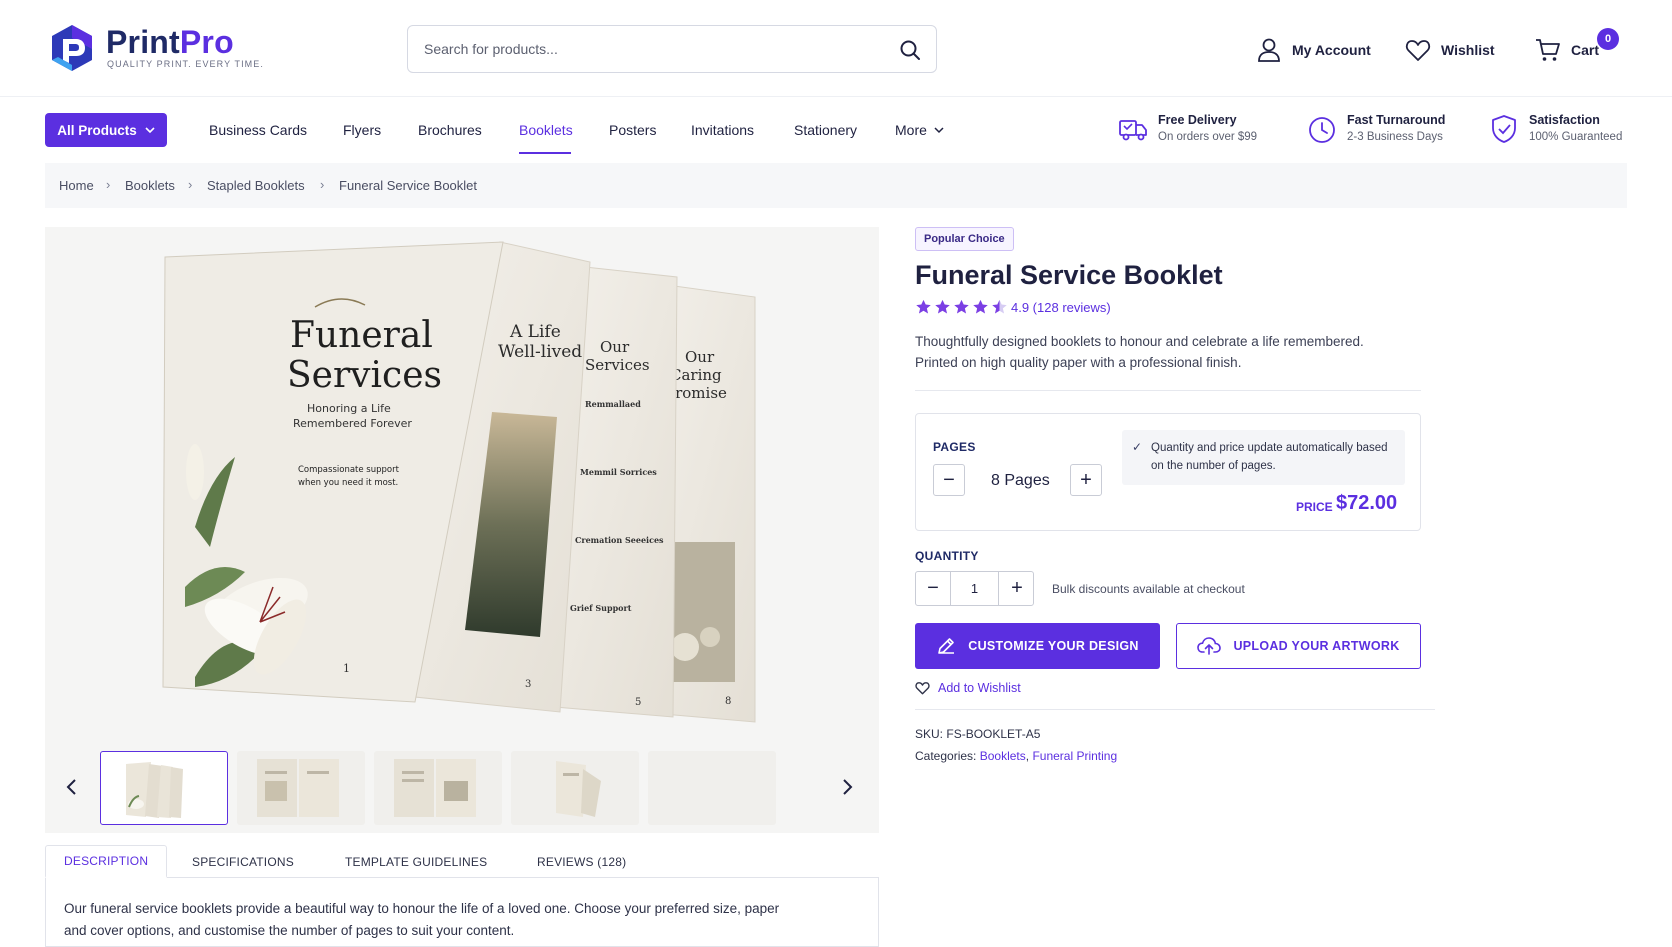  What do you see at coordinates (933, 588) in the screenshot?
I see `quantity-decrease-button: −` at bounding box center [933, 588].